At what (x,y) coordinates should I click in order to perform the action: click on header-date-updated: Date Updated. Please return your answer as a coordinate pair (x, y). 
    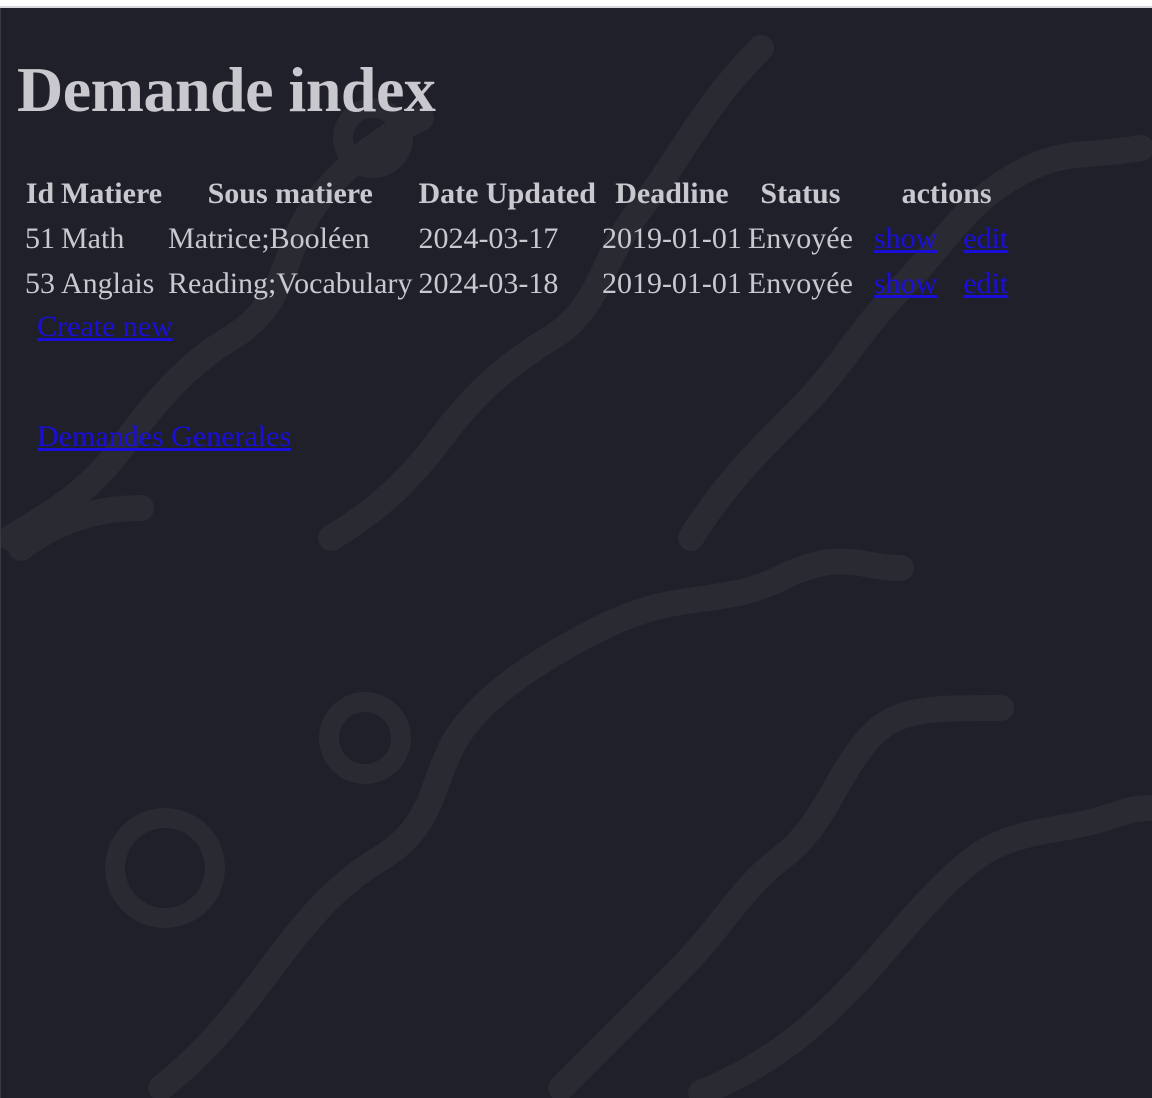
    Looking at the image, I should click on (507, 193).